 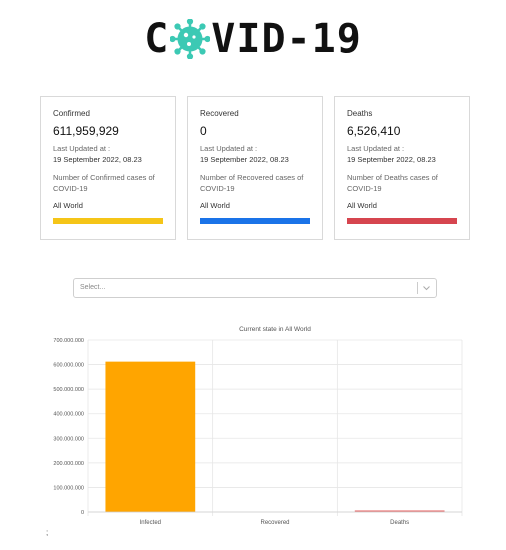 I want to click on x-tick-label: Infected, so click(x=150, y=523).